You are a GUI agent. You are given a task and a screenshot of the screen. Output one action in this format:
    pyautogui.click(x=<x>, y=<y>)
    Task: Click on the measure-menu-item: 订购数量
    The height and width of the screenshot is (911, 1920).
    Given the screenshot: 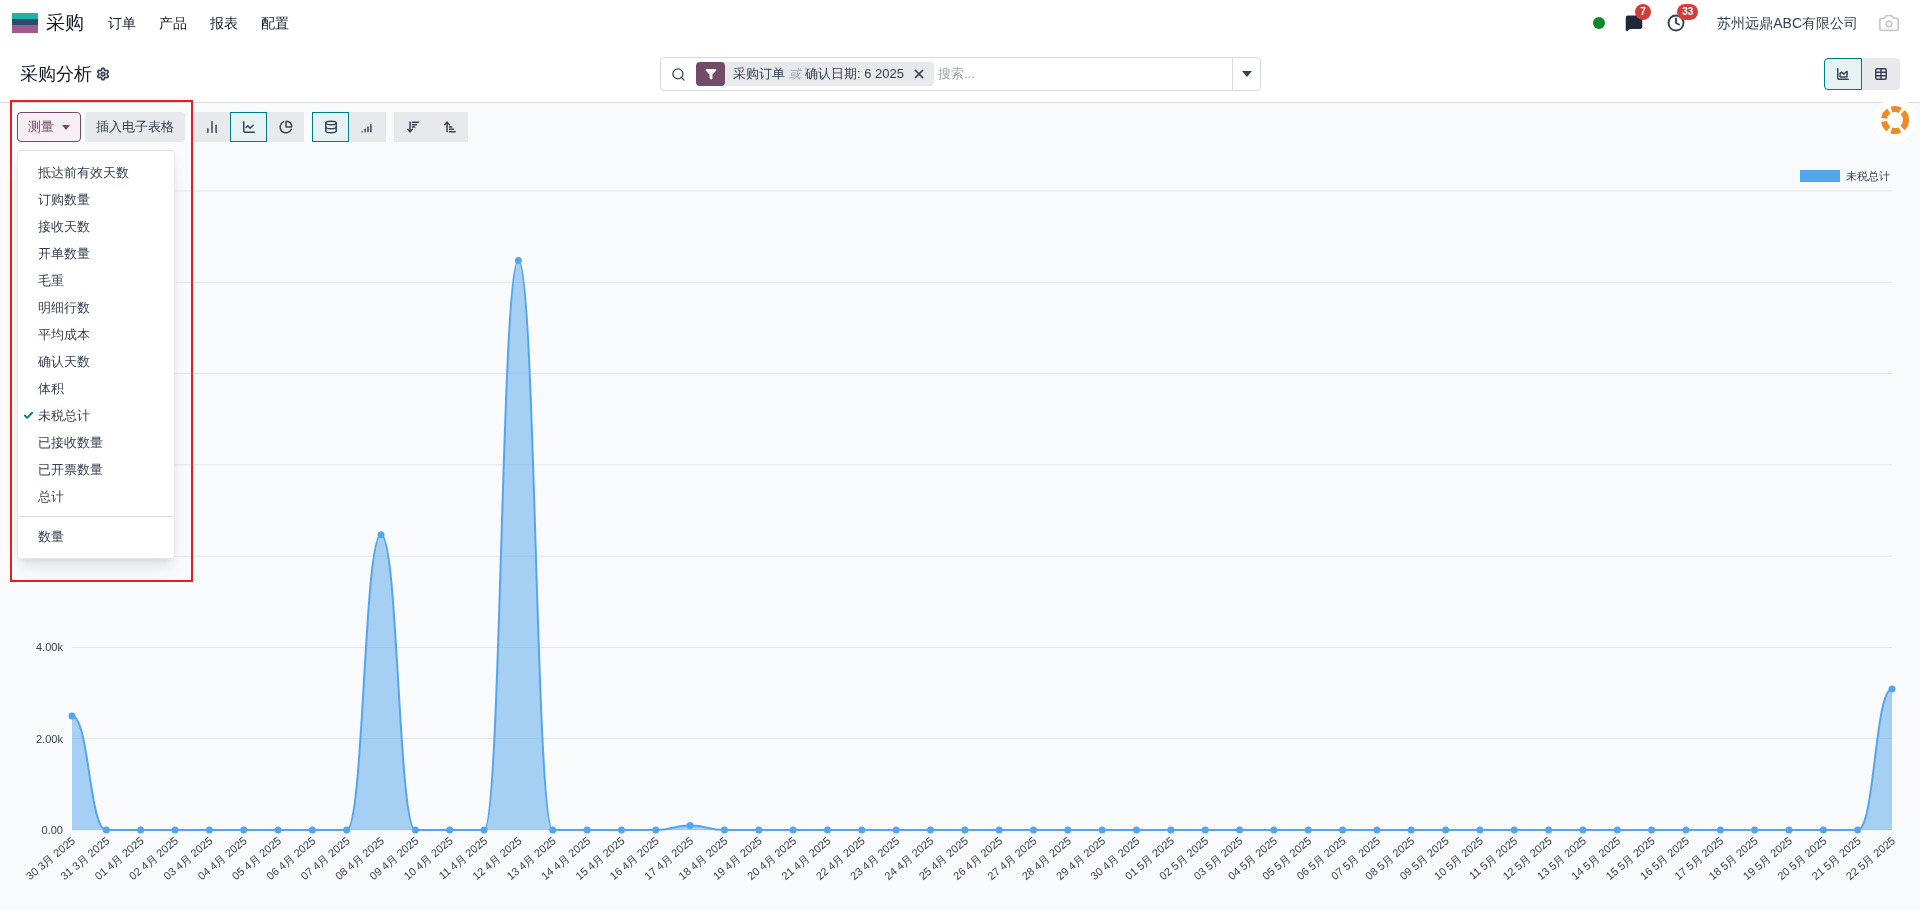 What is the action you would take?
    pyautogui.click(x=96, y=199)
    